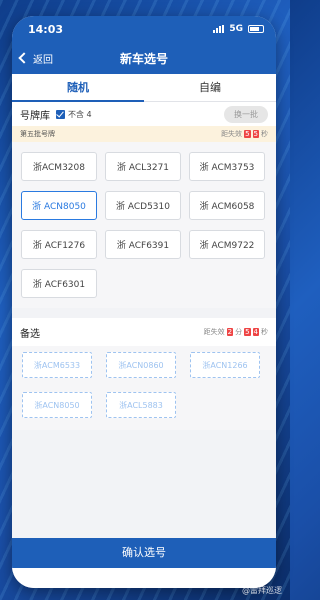  Describe the element at coordinates (141, 365) in the screenshot. I see `alternate-plate: 浙ACN0860` at that location.